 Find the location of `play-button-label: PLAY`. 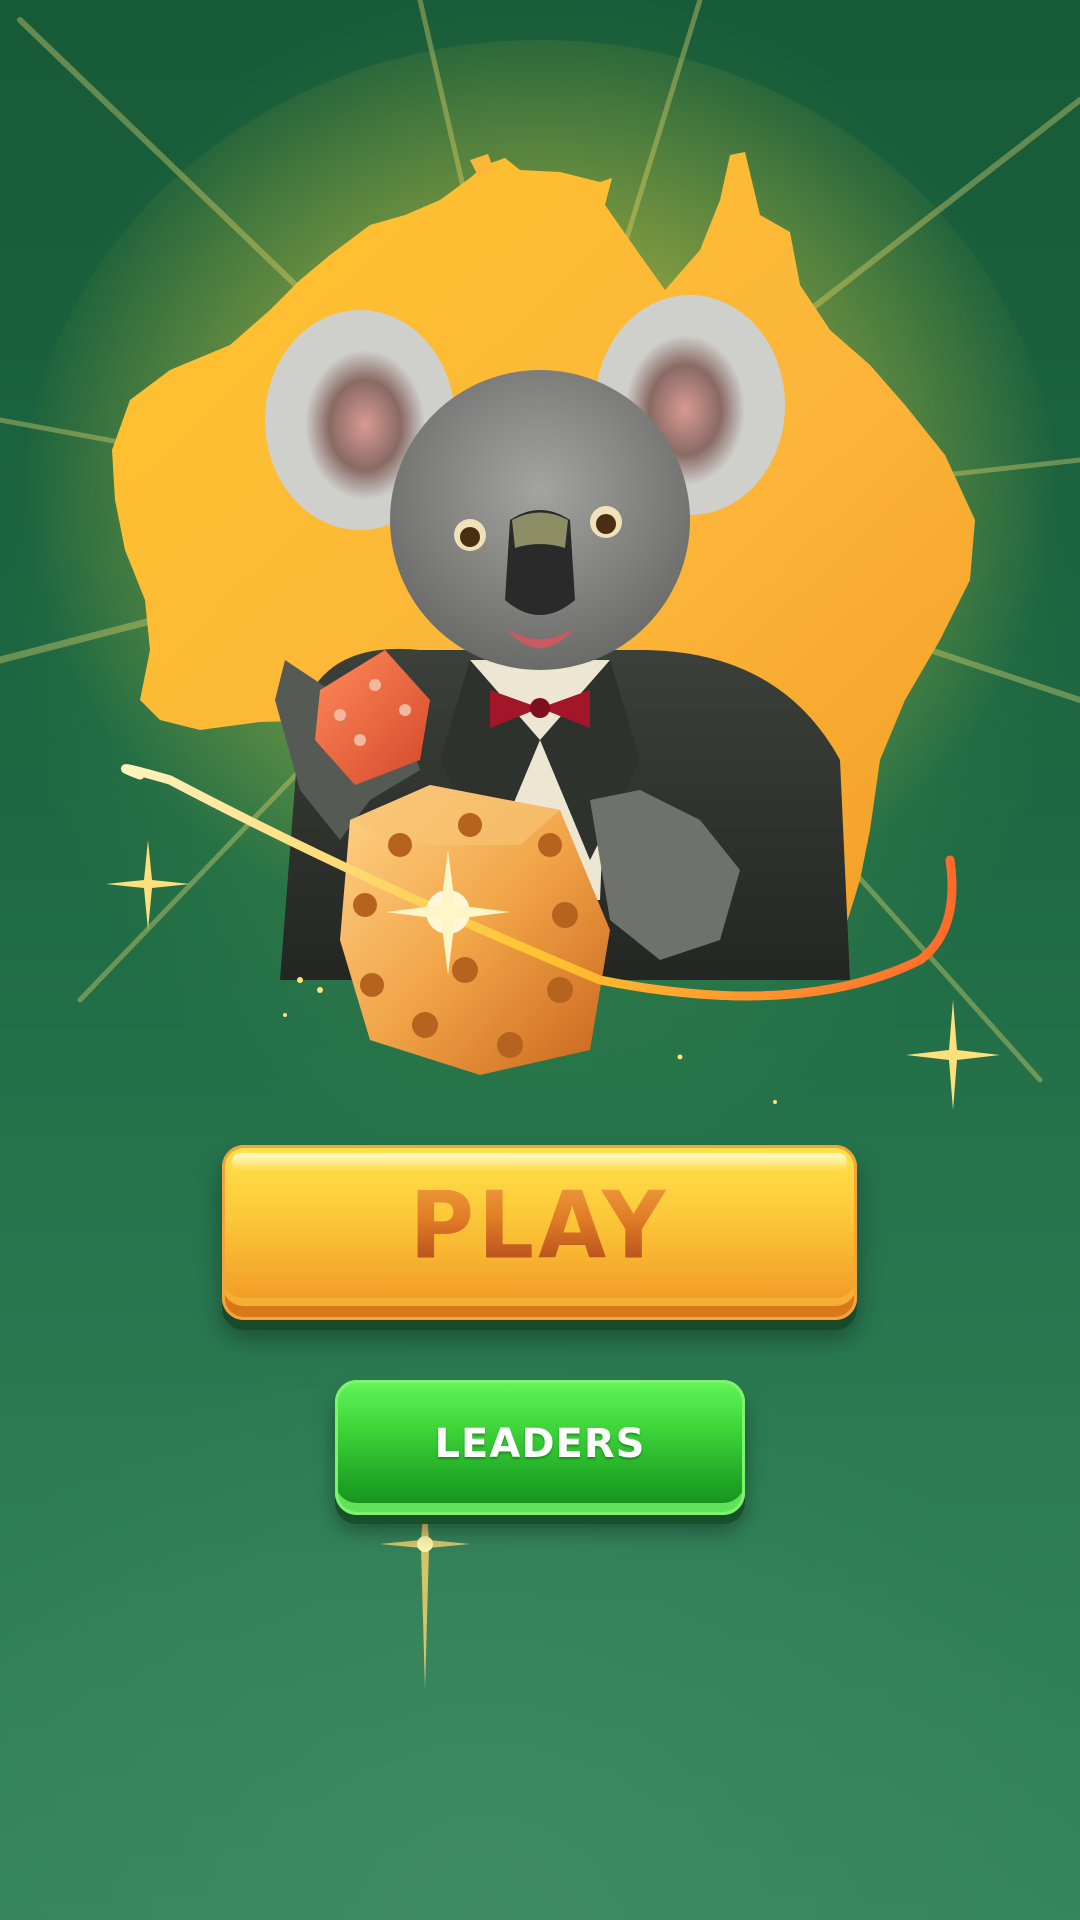

play-button-label: PLAY is located at coordinates (539, 1225).